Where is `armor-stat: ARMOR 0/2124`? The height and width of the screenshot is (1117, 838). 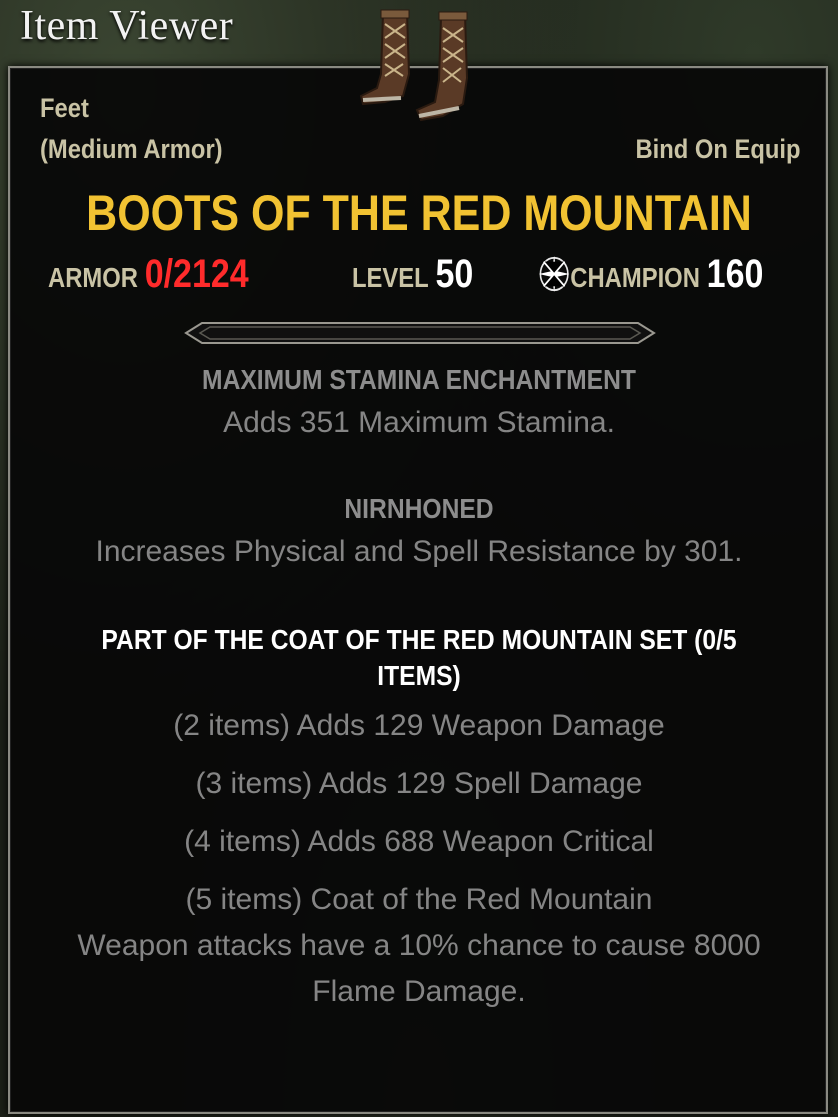 armor-stat: ARMOR 0/2124 is located at coordinates (166, 277).